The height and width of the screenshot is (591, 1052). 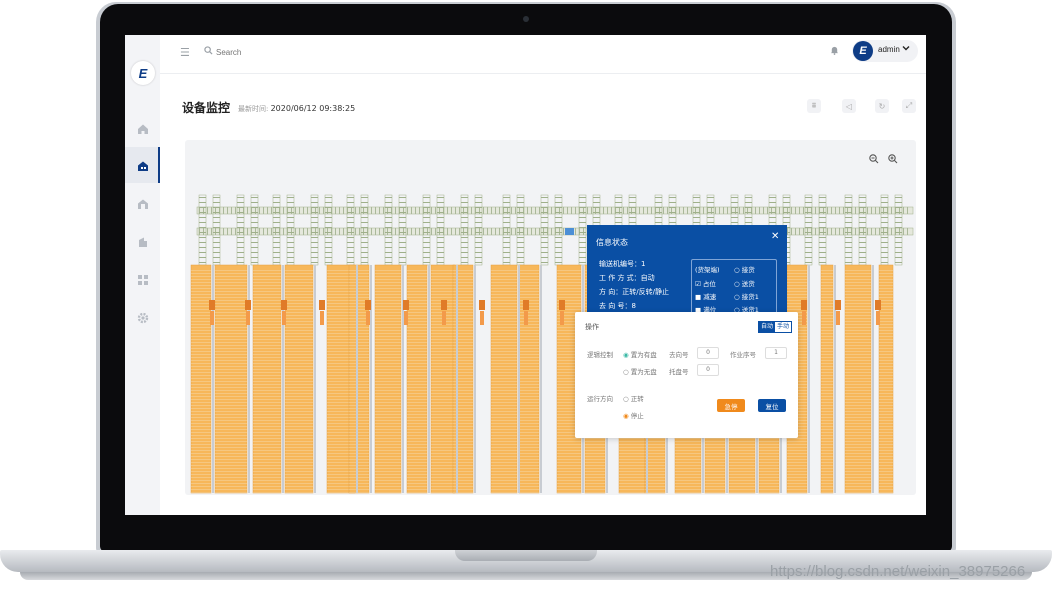 I want to click on dest-input: 0, so click(x=708, y=353).